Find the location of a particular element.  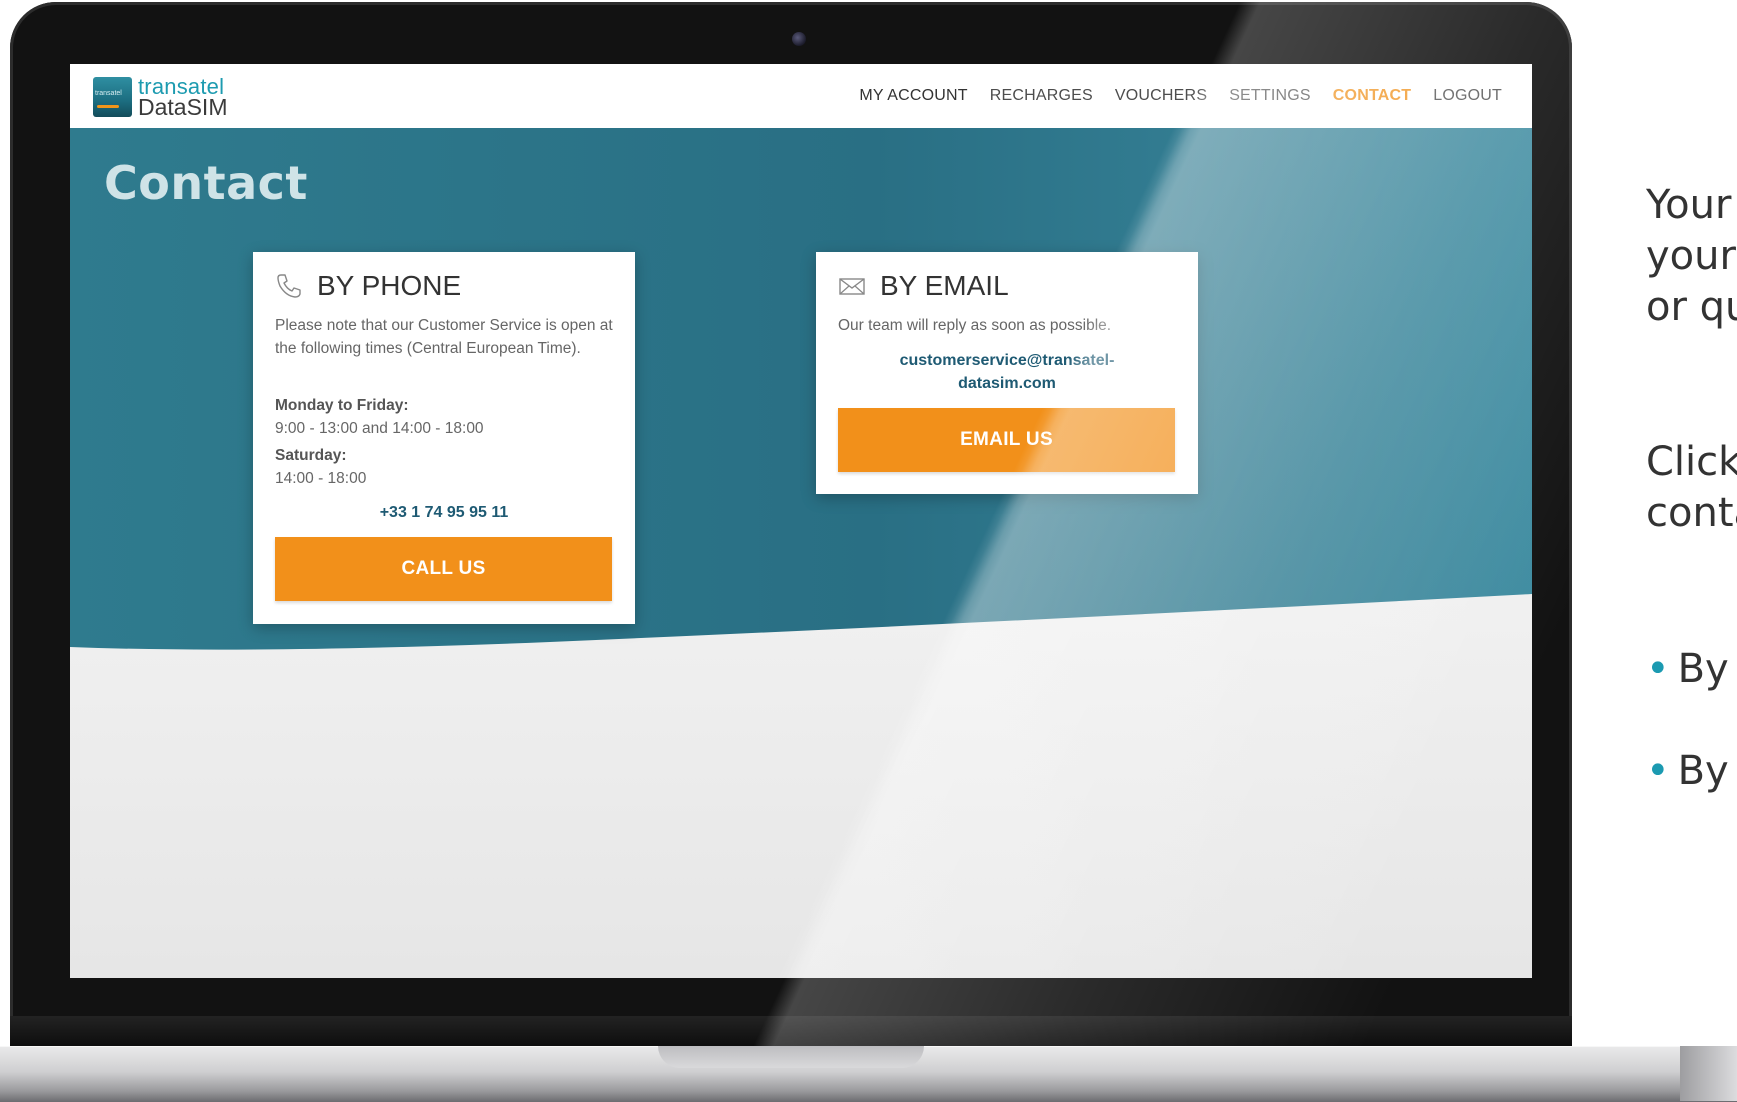

phone-icon is located at coordinates (289, 286).